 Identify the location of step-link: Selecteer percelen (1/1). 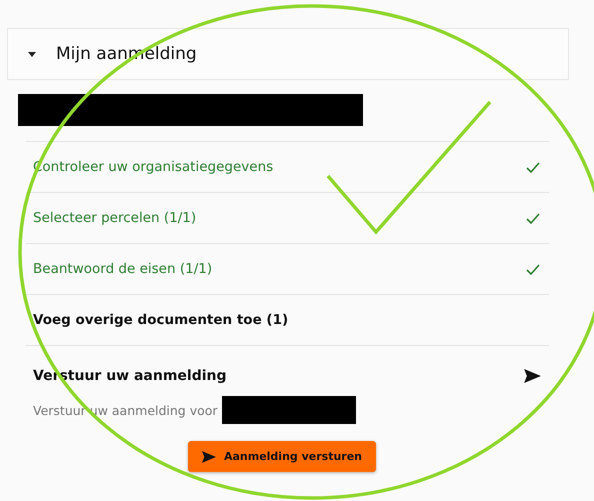
(114, 218).